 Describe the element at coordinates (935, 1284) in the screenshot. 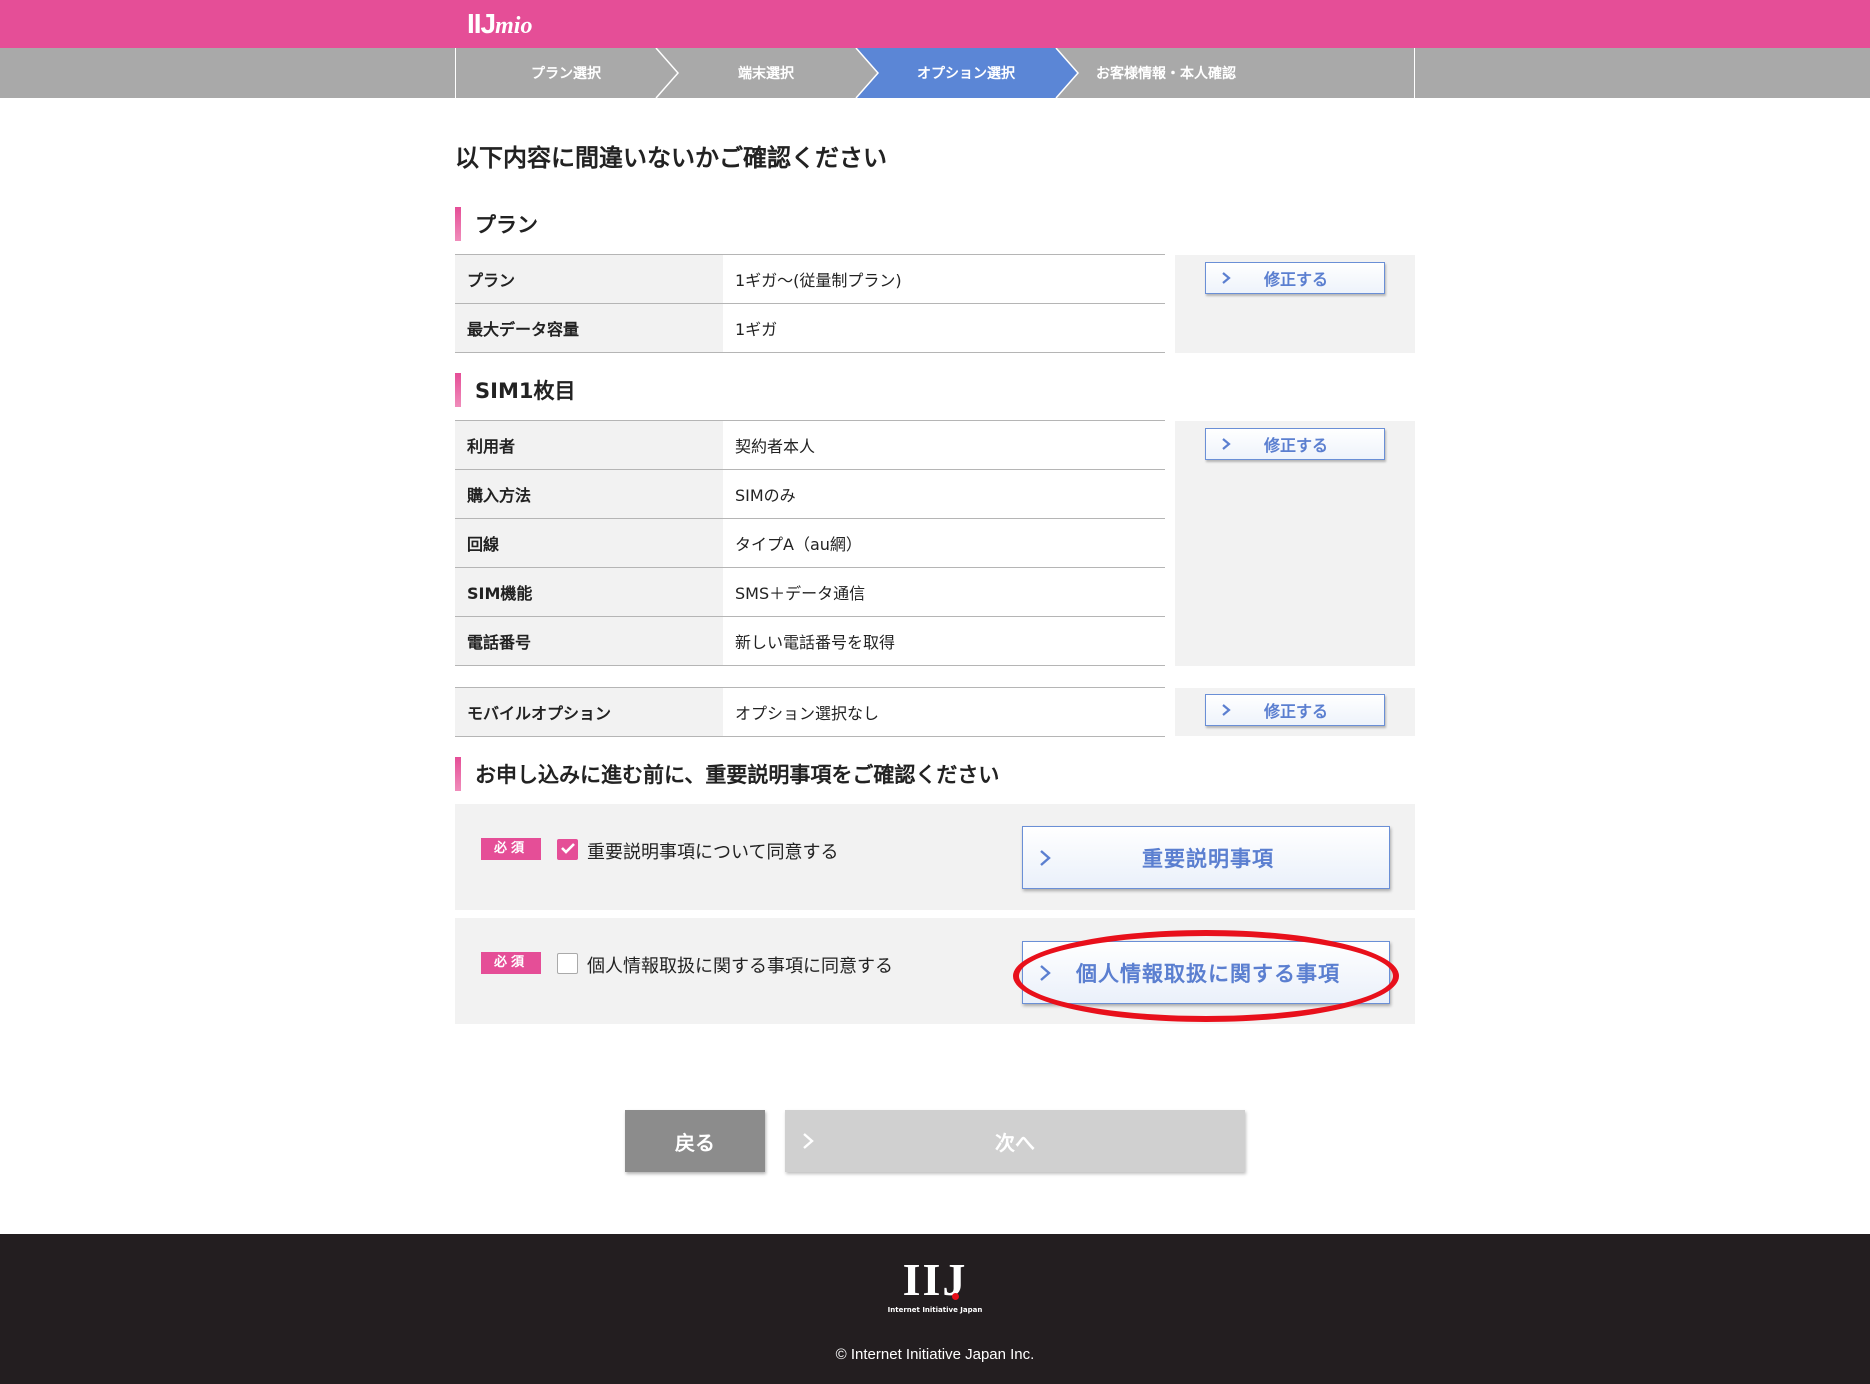

I see `iij-footer-logo: IIJ Internet Initiative Japan` at that location.